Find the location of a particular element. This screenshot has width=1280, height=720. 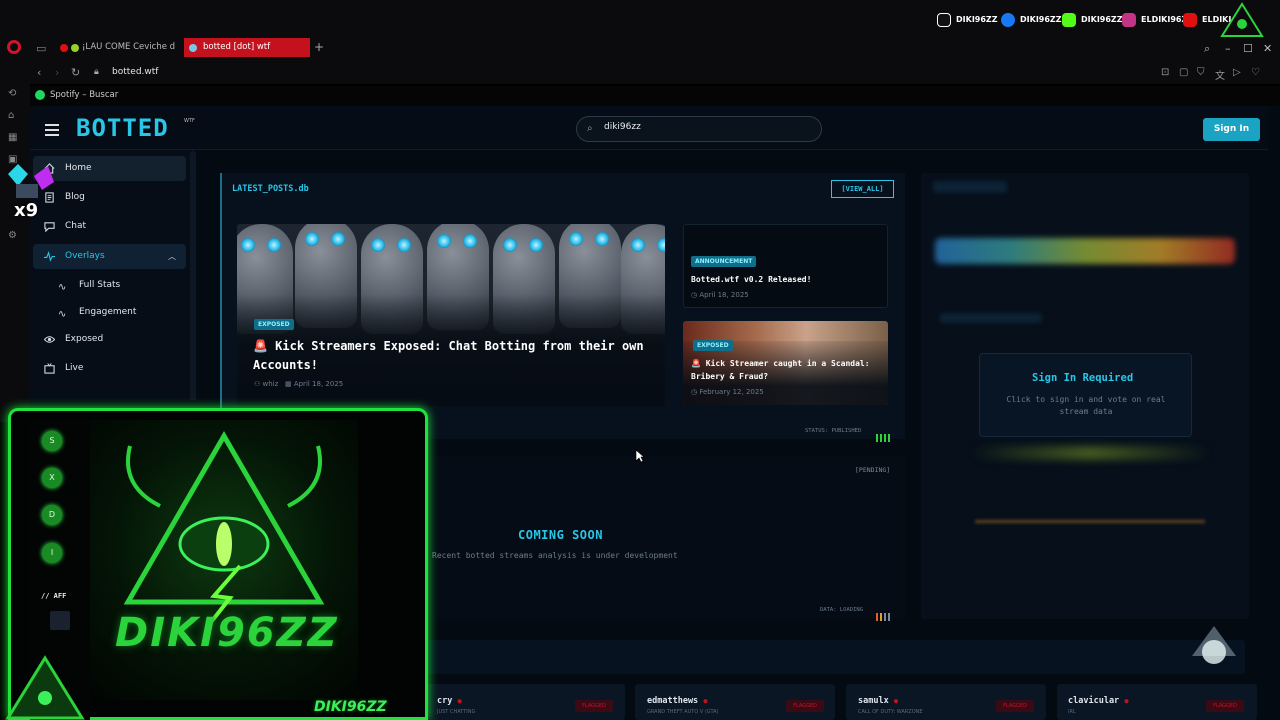

emoji-icon is located at coordinates (75, 48).